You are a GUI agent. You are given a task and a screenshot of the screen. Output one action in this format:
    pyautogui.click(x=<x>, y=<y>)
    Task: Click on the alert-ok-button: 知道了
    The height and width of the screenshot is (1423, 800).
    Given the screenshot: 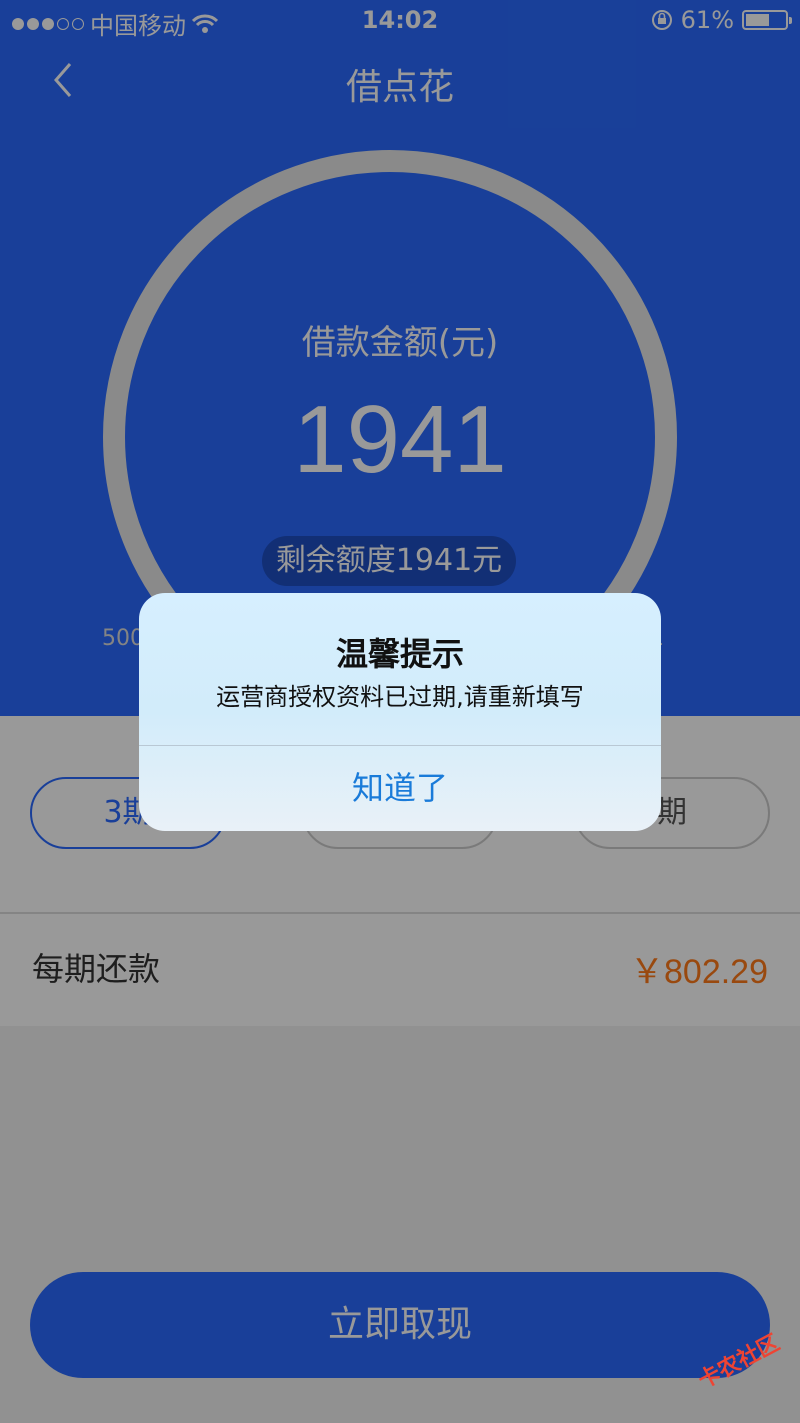 What is the action you would take?
    pyautogui.click(x=400, y=788)
    